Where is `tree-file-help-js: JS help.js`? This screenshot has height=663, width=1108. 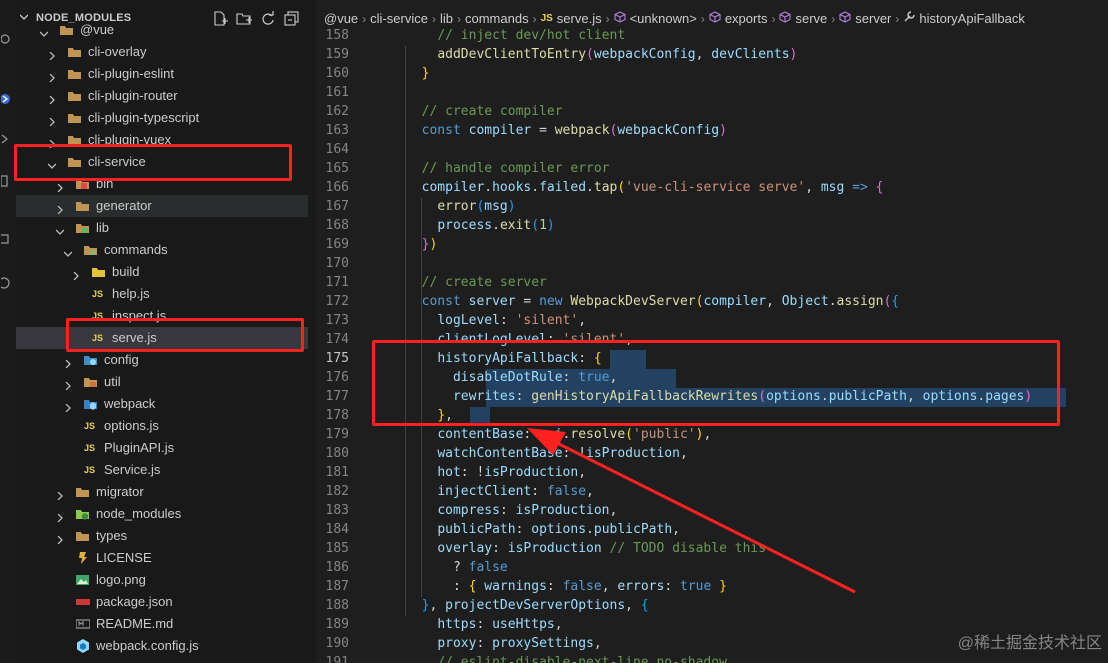
tree-file-help-js: JS help.js is located at coordinates (162, 294).